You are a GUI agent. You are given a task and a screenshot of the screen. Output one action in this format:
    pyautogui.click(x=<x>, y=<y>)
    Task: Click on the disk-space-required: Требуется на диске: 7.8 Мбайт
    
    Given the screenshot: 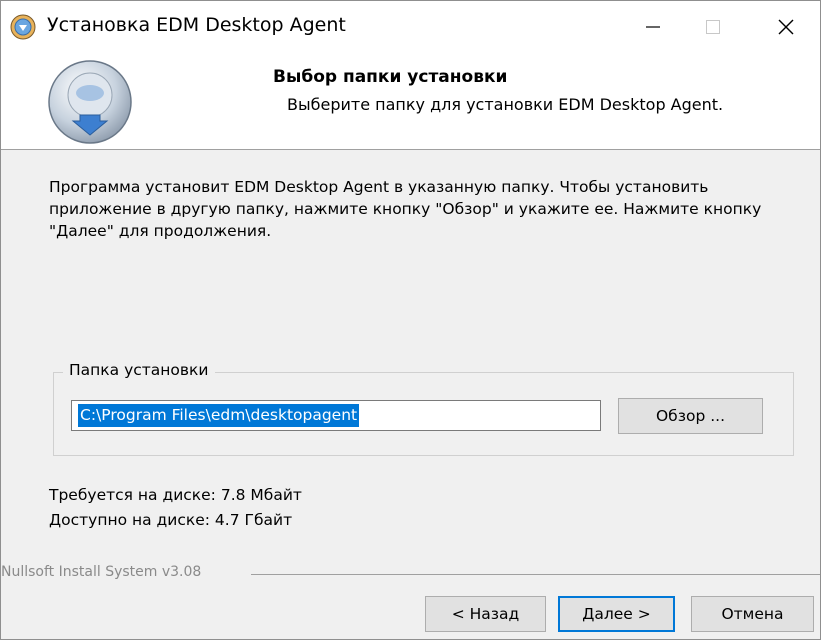 What is the action you would take?
    pyautogui.click(x=175, y=495)
    